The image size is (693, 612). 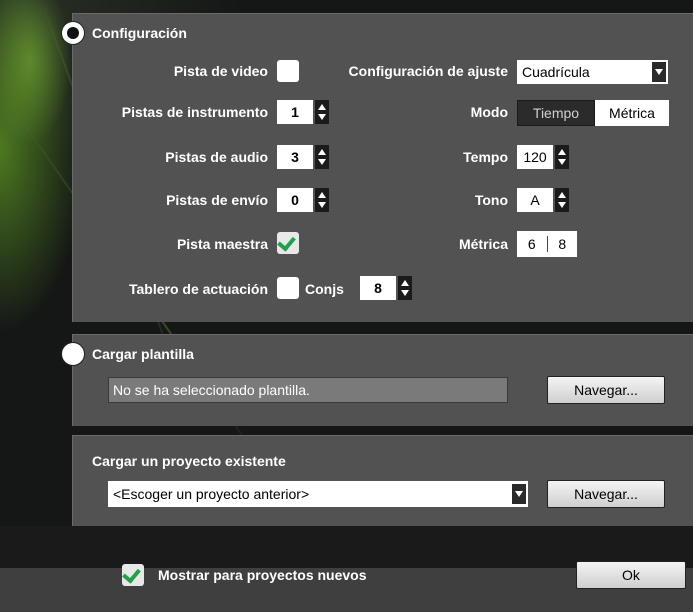 What do you see at coordinates (592, 72) in the screenshot?
I see `snap-config-select: Cuadrícula` at bounding box center [592, 72].